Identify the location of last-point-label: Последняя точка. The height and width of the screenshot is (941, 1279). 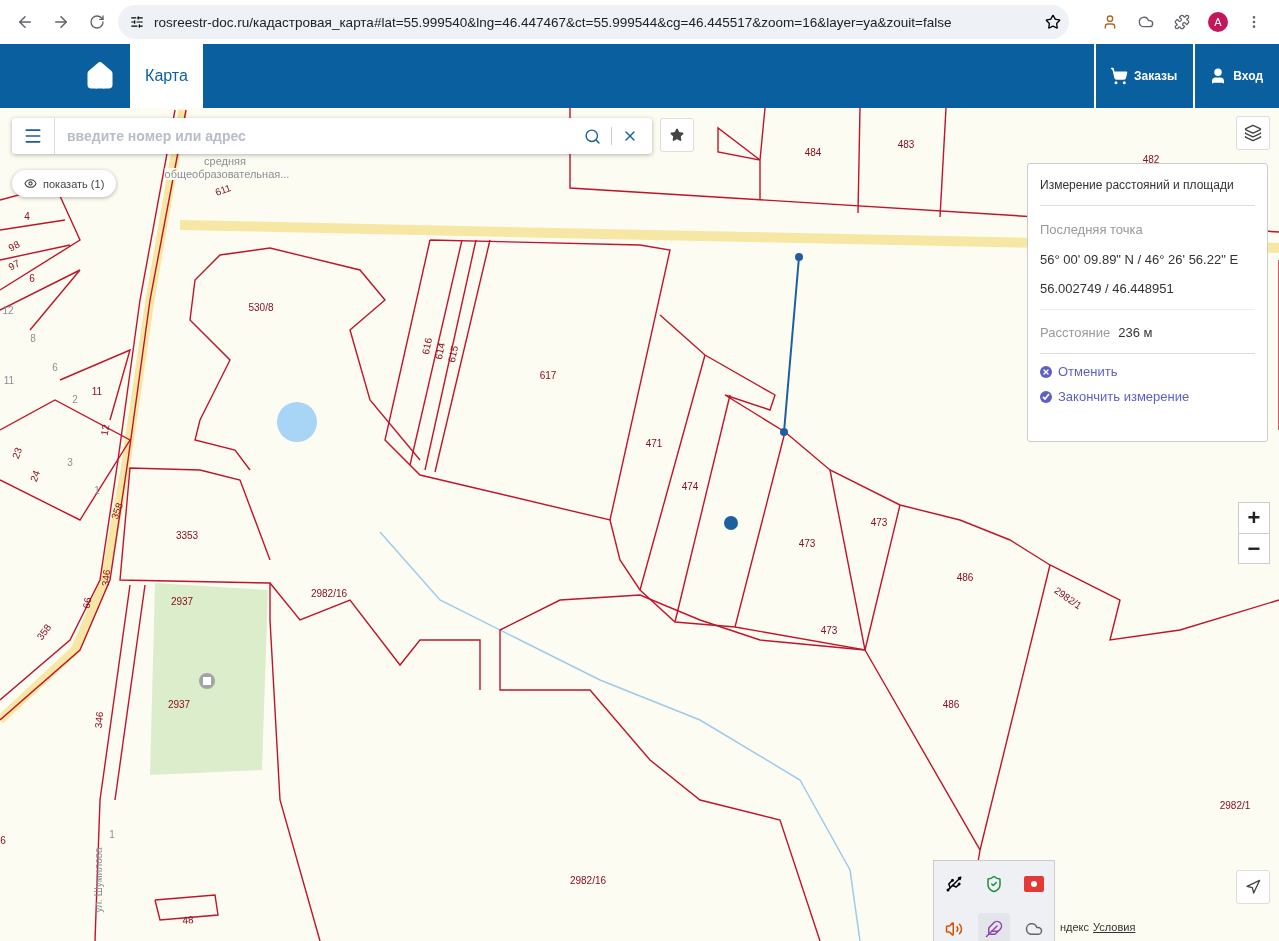
(1091, 229).